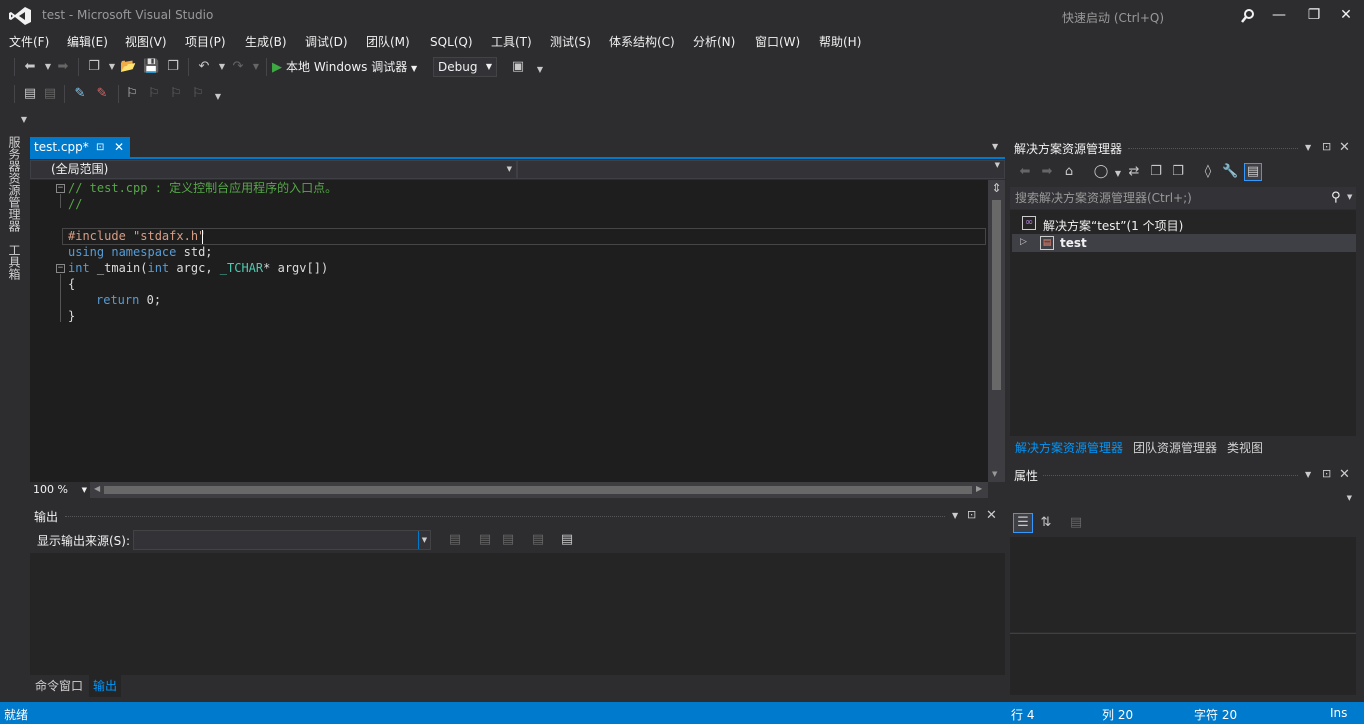 The width and height of the screenshot is (1364, 724). What do you see at coordinates (1113, 17) in the screenshot?
I see `quick-launch-input: 快速启动 (Ctrl+Q)` at bounding box center [1113, 17].